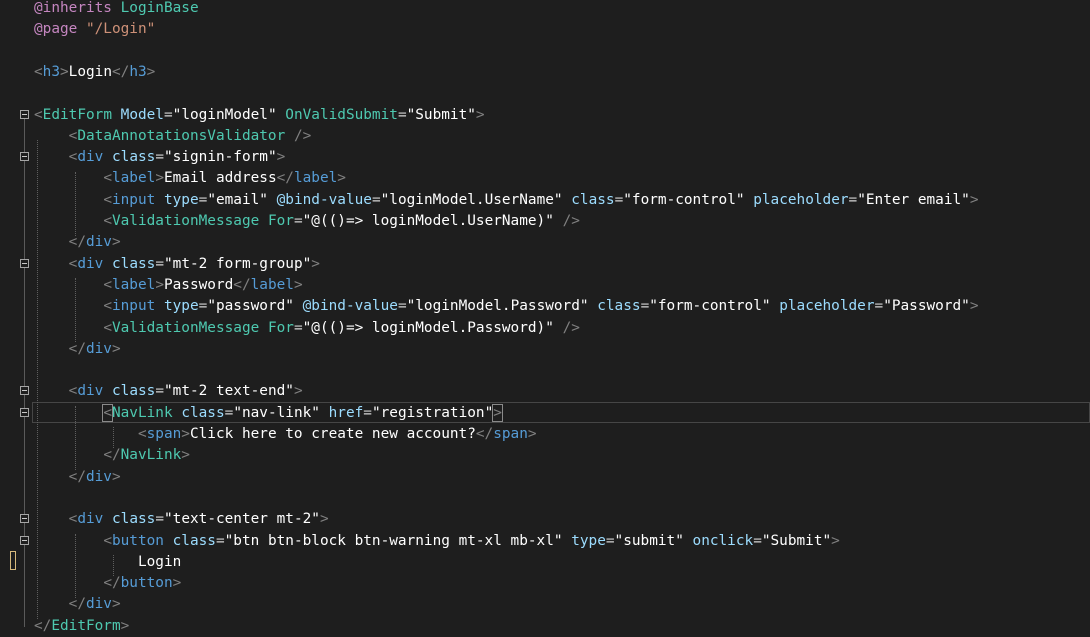 The width and height of the screenshot is (1090, 637). Describe the element at coordinates (545, 455) in the screenshot. I see `code-line: </NavLink>` at that location.